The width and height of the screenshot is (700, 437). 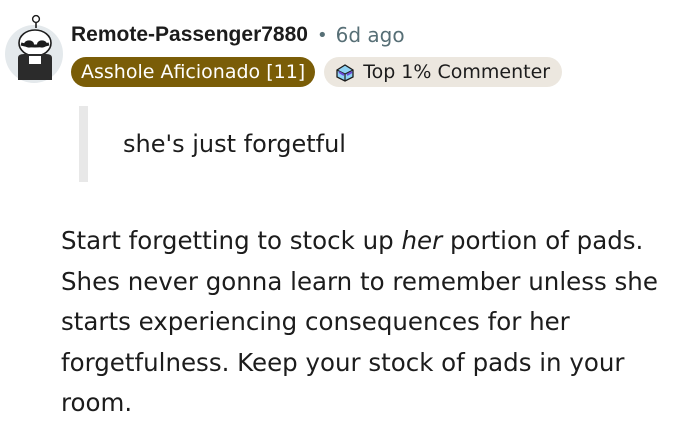 What do you see at coordinates (97, 402) in the screenshot?
I see `body-line-5: room.` at bounding box center [97, 402].